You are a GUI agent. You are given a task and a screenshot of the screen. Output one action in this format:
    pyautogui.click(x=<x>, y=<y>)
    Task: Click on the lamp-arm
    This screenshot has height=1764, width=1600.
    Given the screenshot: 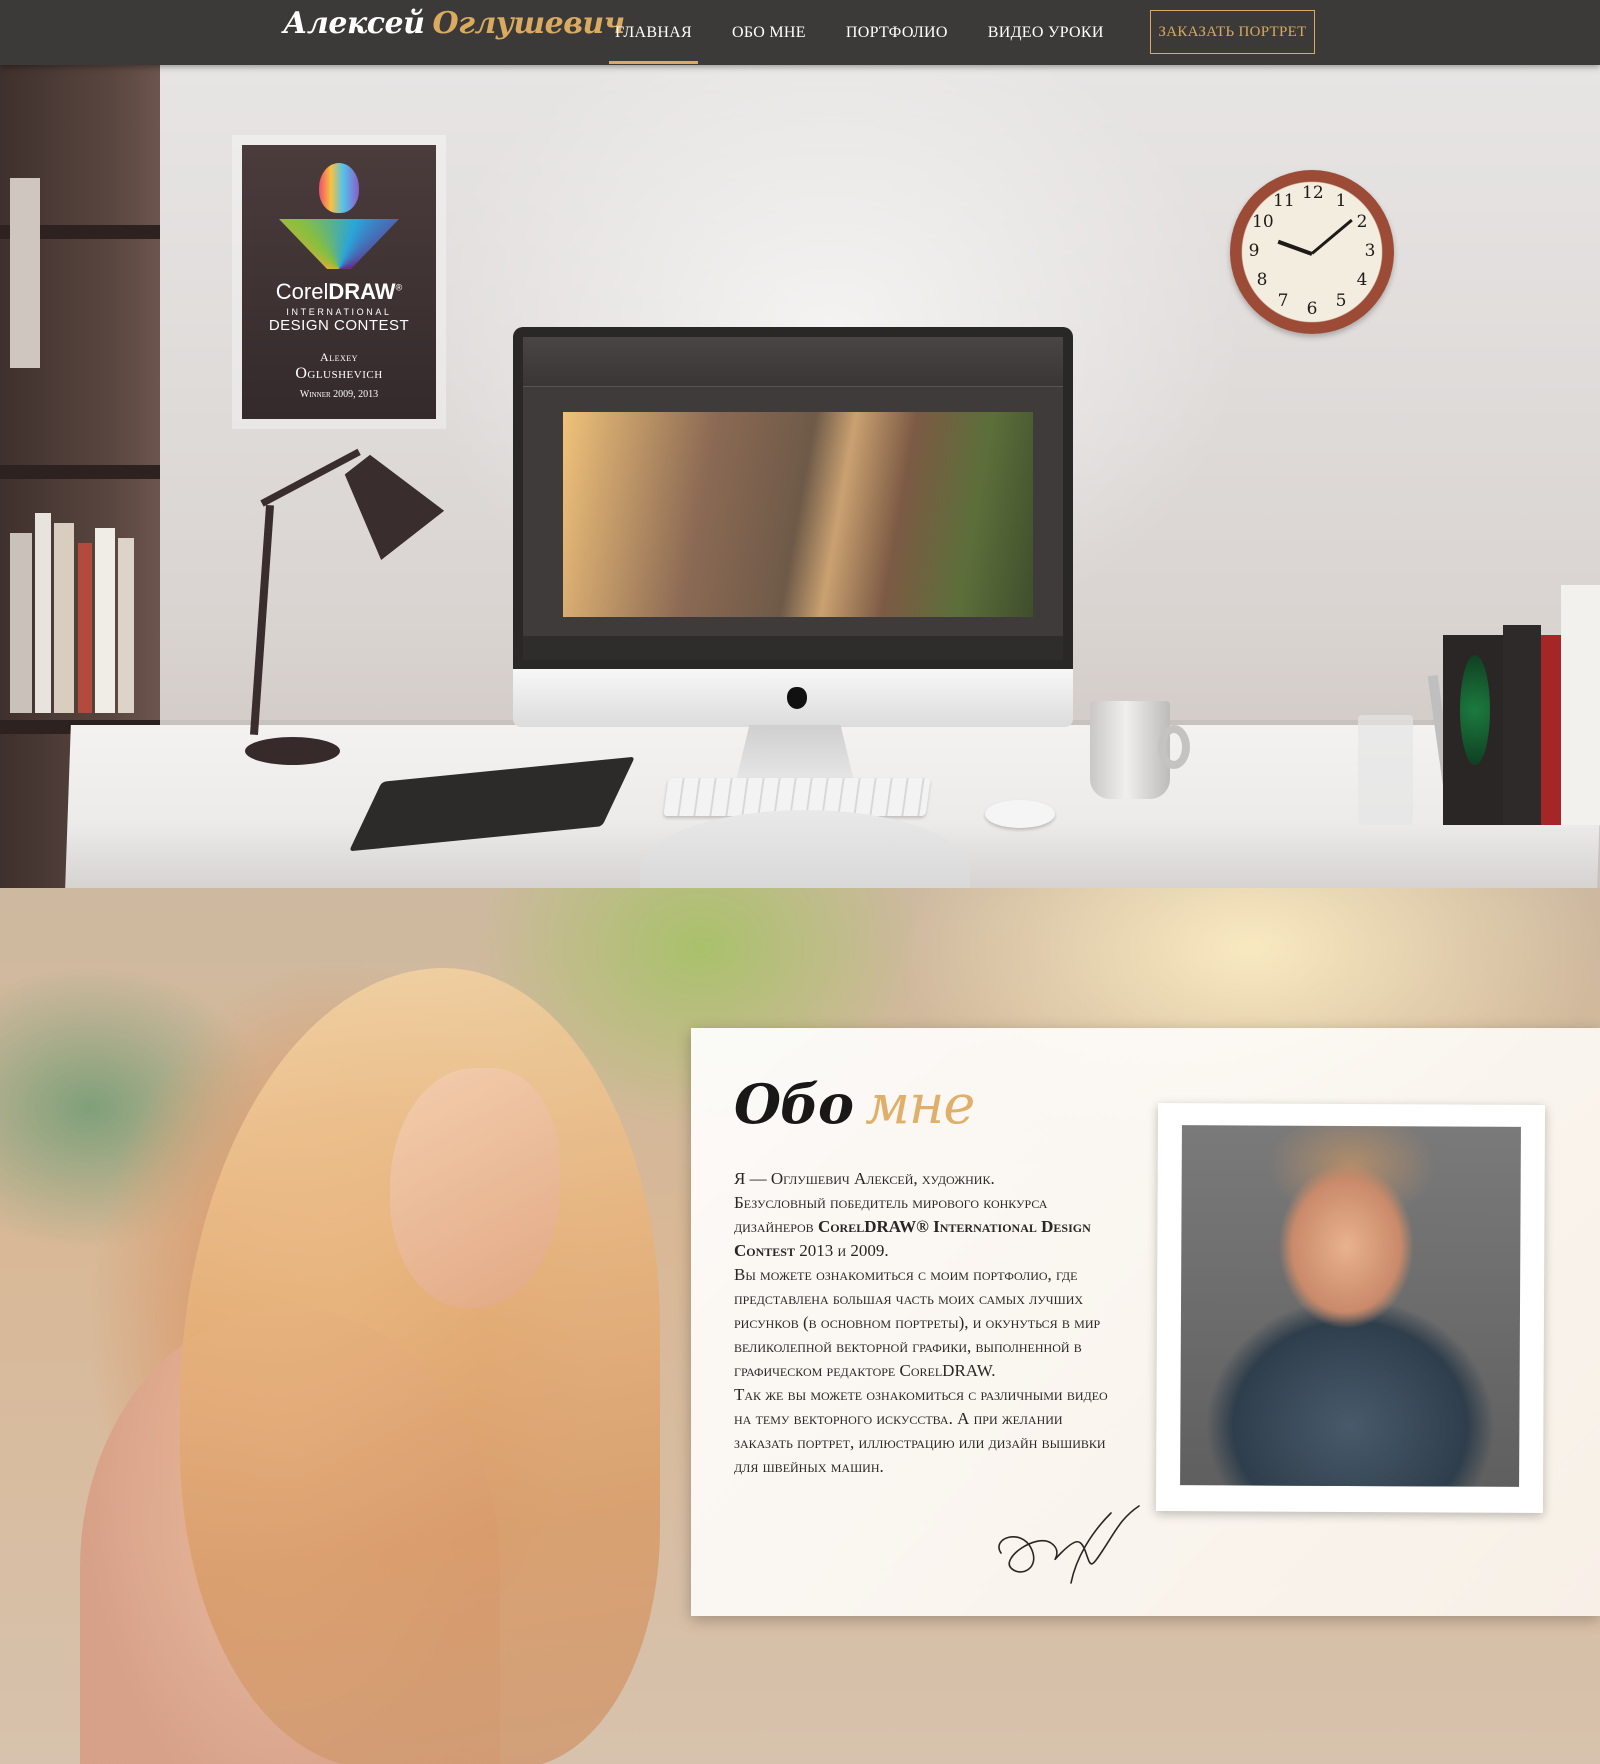 What is the action you would take?
    pyautogui.click(x=310, y=477)
    